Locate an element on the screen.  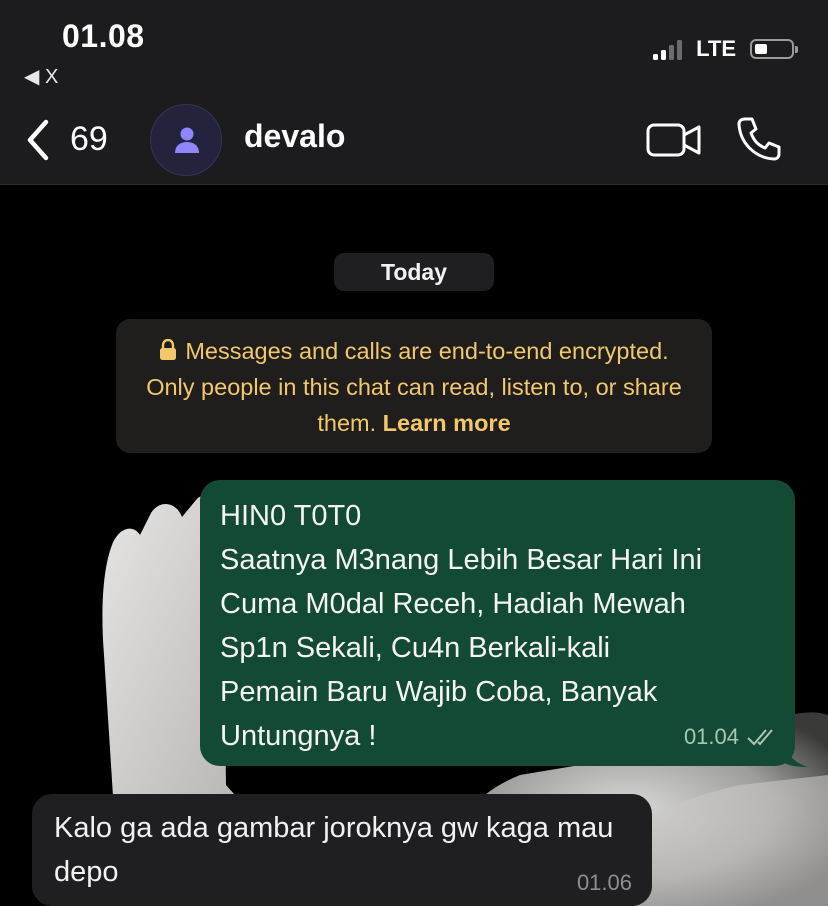
battery-icon is located at coordinates (774, 49).